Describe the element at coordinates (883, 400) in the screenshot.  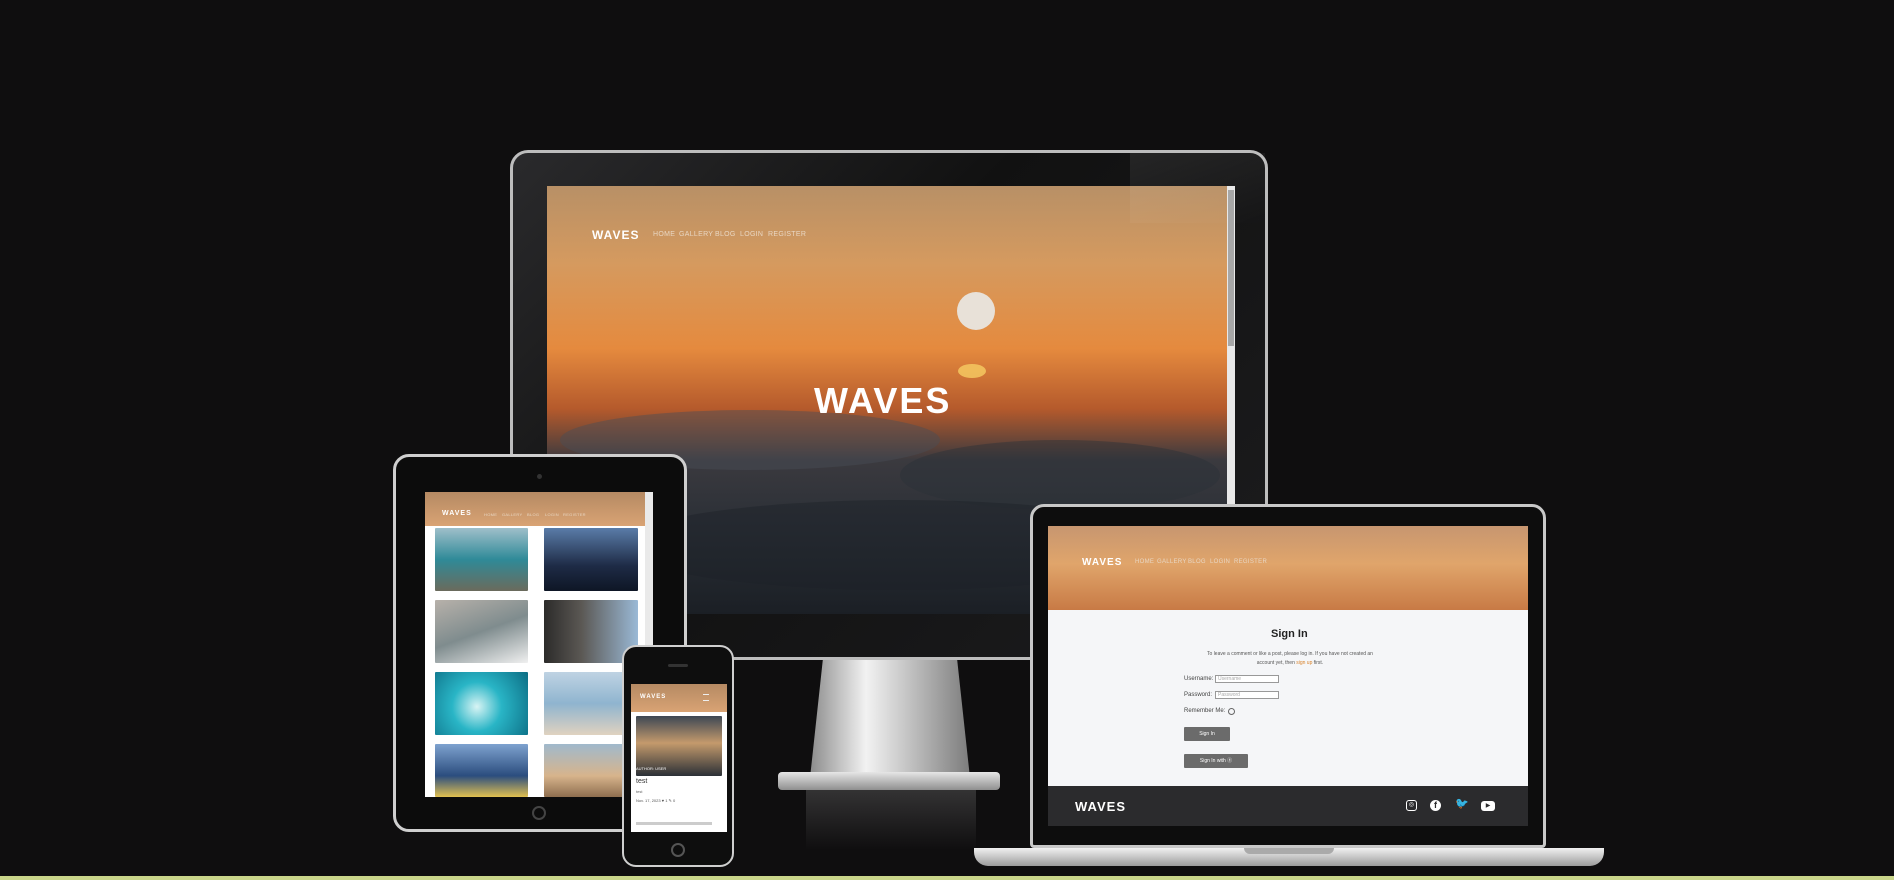
I see `hero-logo: WAVES` at that location.